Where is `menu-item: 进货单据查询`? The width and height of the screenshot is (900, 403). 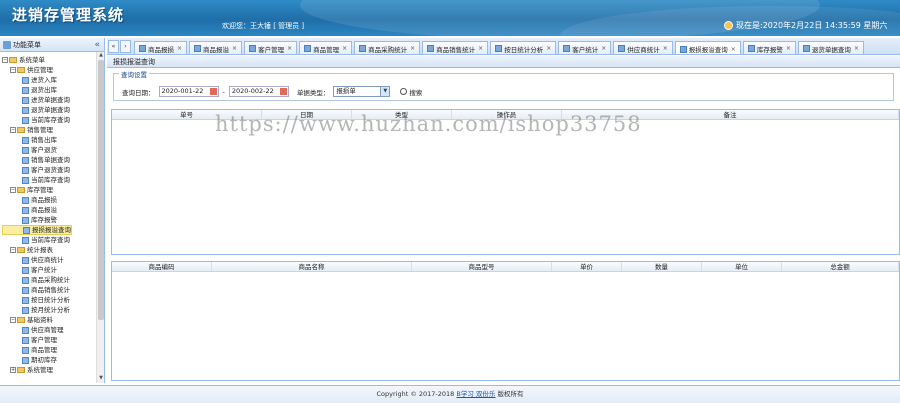 menu-item: 进货单据查询 is located at coordinates (48, 100).